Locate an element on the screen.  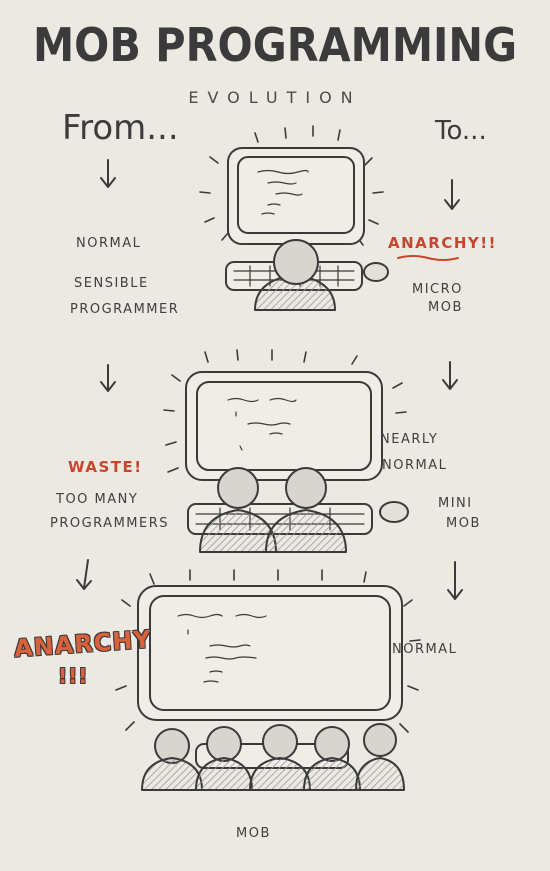
stage2-right-label-3: MINI is located at coordinates (455, 503).